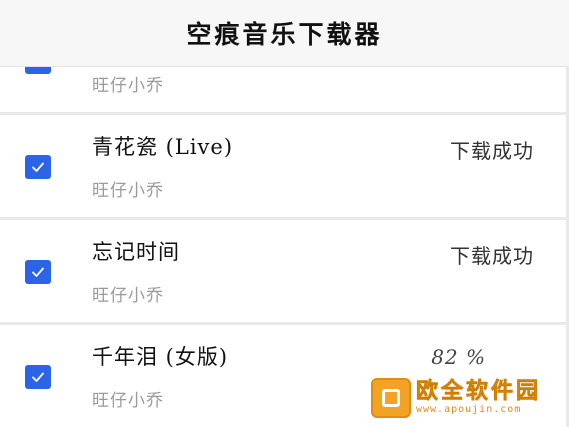  I want to click on song-title: 青花瓷 (Live), so click(163, 147).